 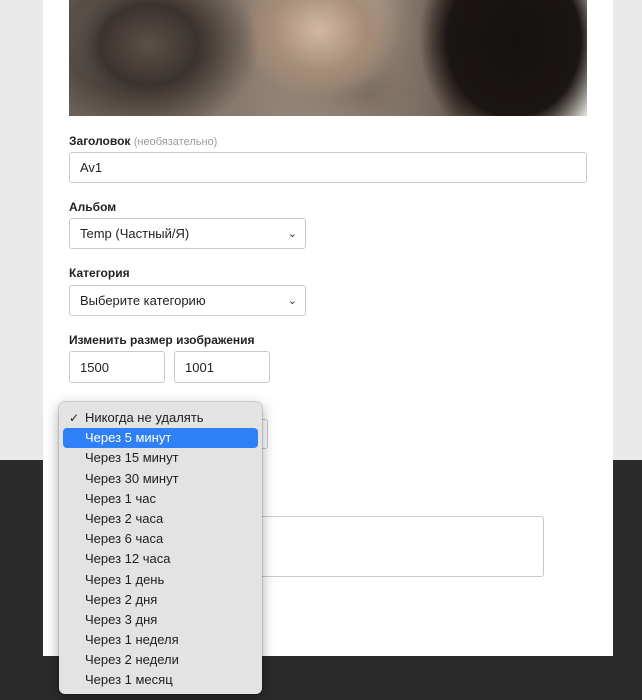 What do you see at coordinates (144, 417) in the screenshot?
I see `dropdown-option-label: Никогда не удалять` at bounding box center [144, 417].